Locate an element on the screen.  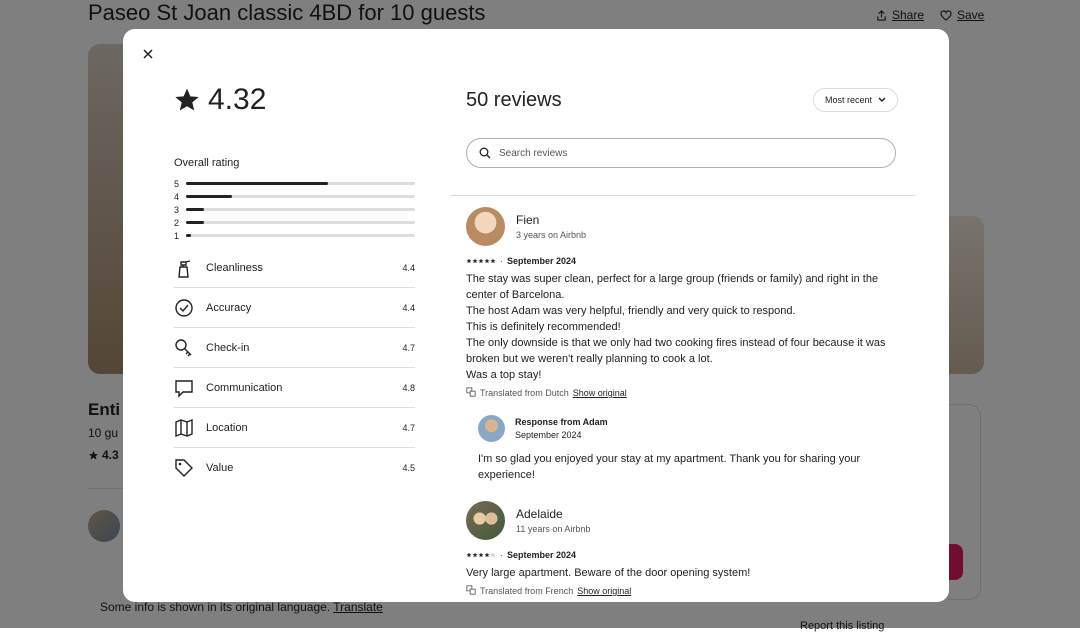
category-label: Location is located at coordinates (227, 427).